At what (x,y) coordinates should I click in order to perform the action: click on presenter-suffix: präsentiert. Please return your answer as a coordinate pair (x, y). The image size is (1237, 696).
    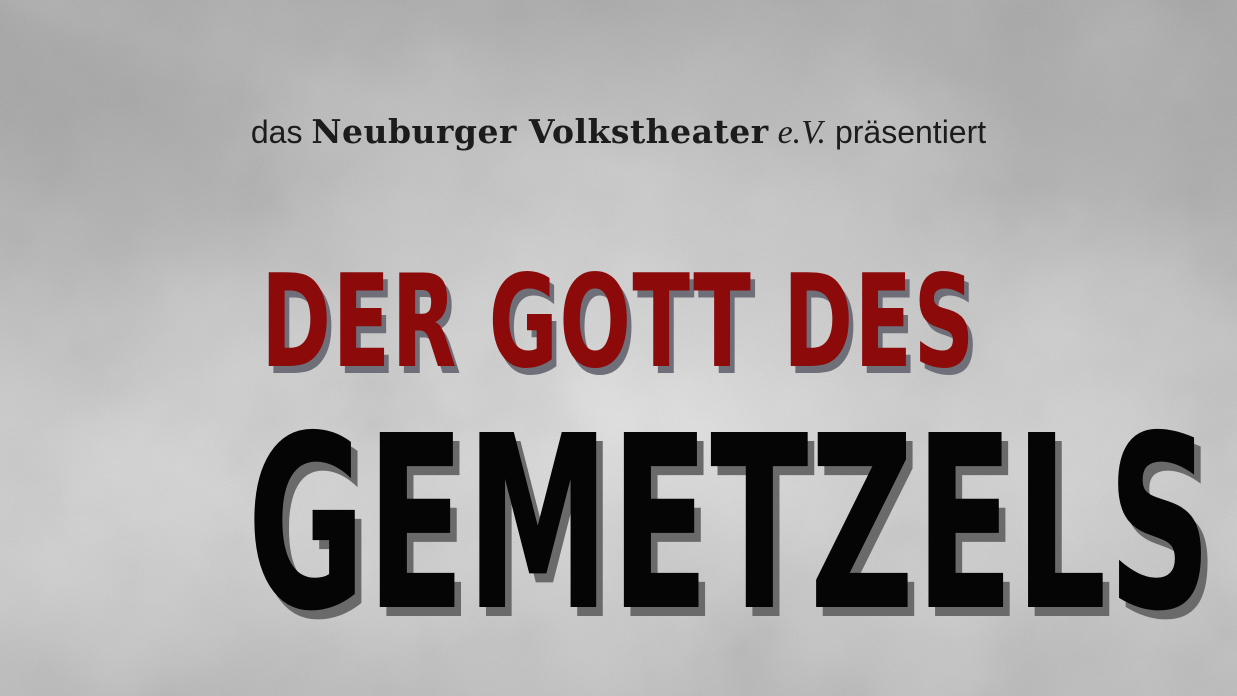
    Looking at the image, I should click on (910, 132).